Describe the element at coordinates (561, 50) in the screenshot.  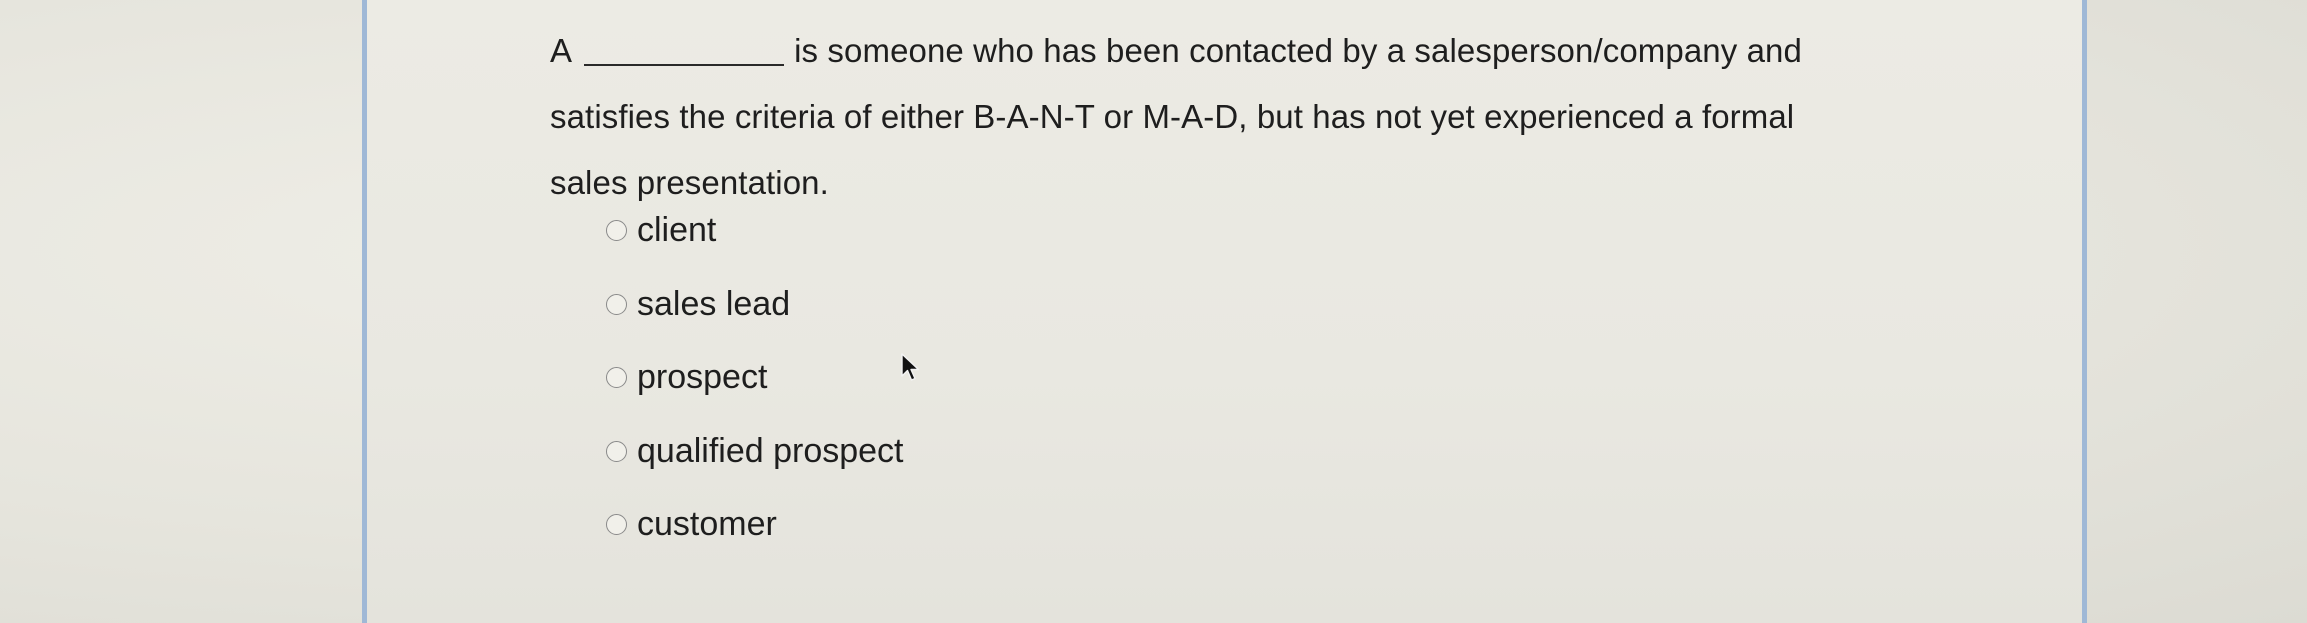
I see `question-prefix: A` at that location.